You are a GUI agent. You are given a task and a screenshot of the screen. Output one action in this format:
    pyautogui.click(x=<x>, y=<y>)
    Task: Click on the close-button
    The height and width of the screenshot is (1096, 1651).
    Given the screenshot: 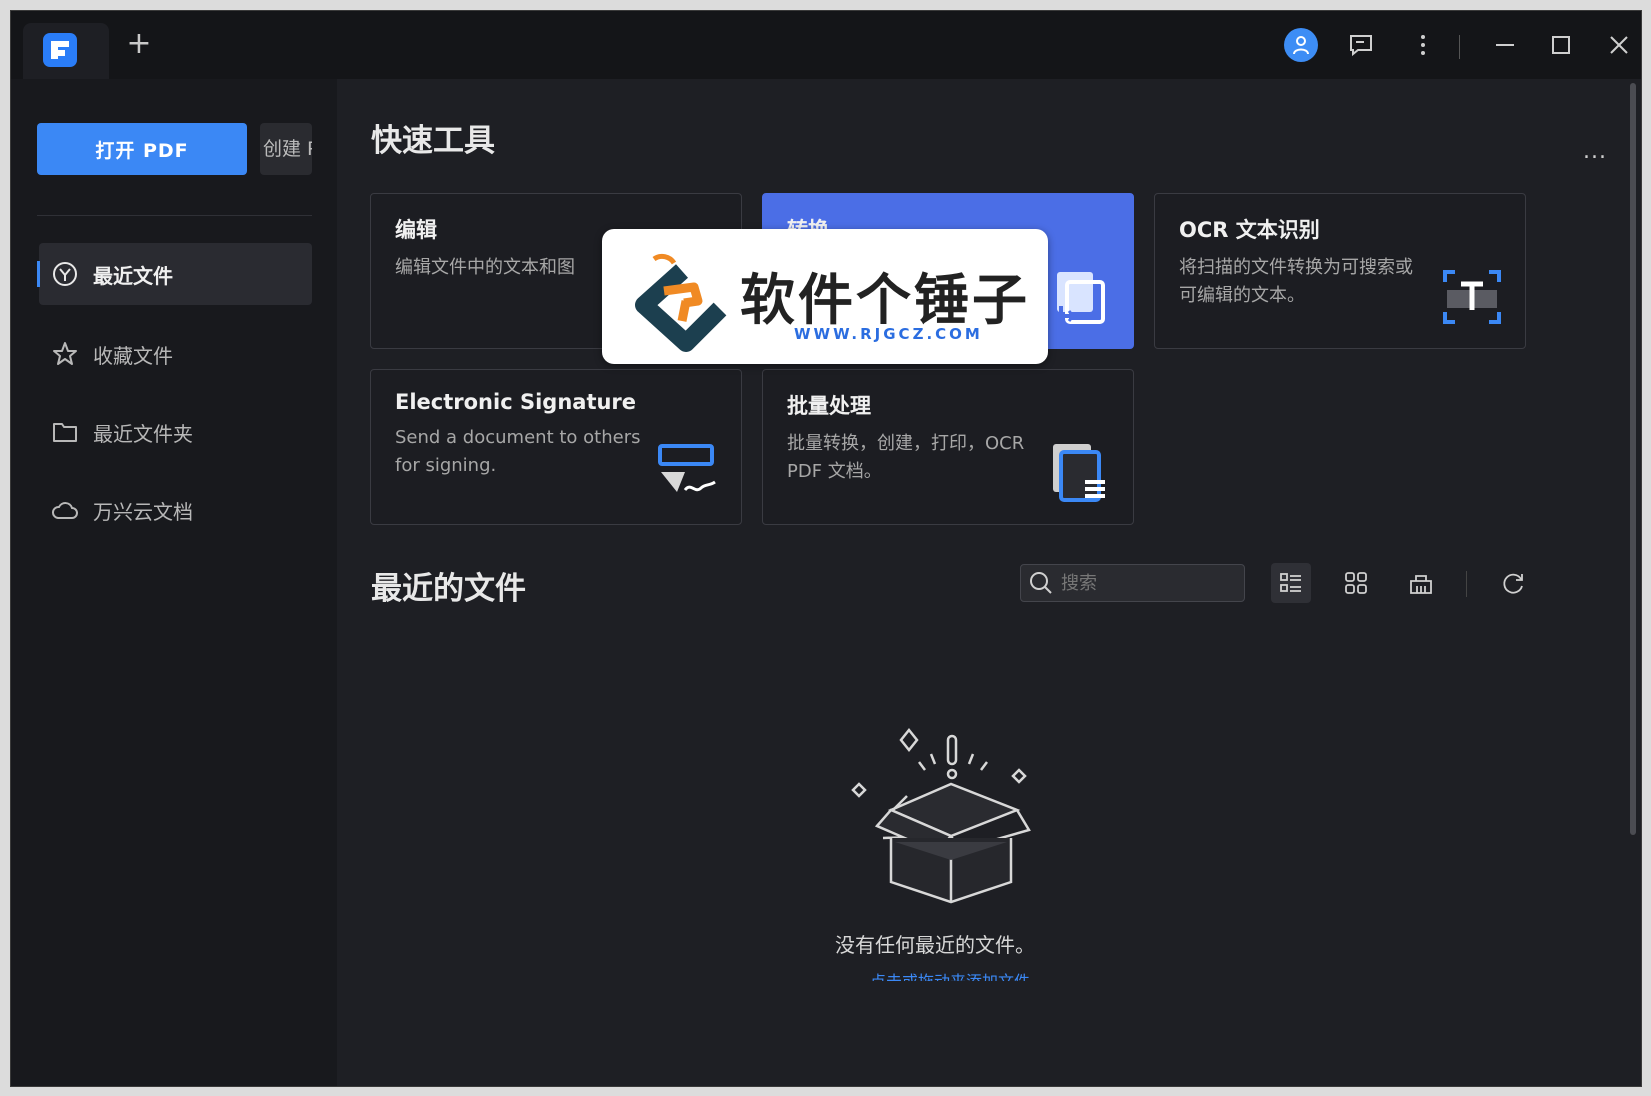 What is the action you would take?
    pyautogui.click(x=1619, y=45)
    